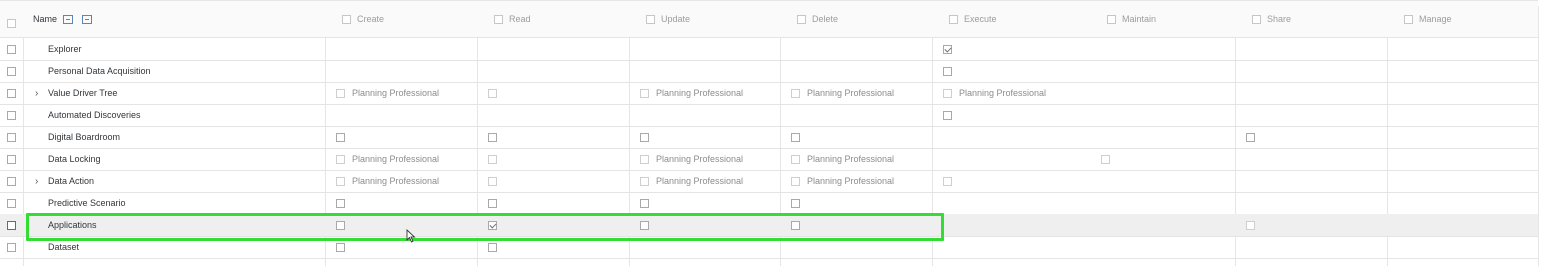 The height and width of the screenshot is (266, 1549). I want to click on table-row: Applications, so click(769, 225).